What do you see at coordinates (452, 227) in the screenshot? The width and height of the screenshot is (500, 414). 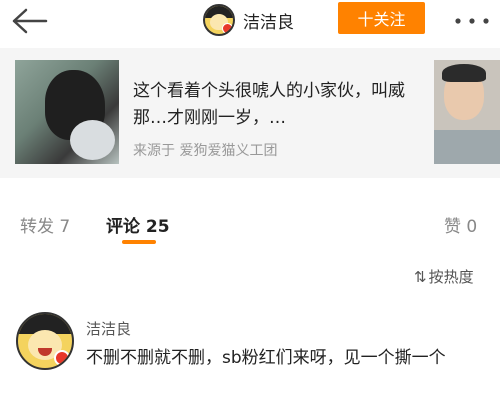 I see `tab-like-label: 赞` at bounding box center [452, 227].